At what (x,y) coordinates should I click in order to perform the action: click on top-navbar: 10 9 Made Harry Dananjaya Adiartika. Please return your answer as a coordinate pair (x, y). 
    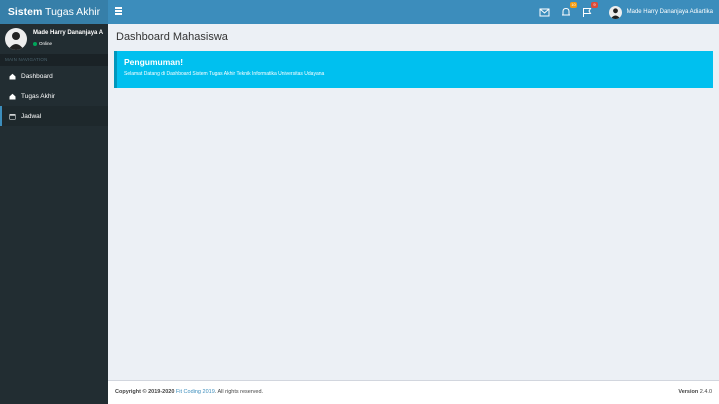
    Looking at the image, I should click on (413, 12).